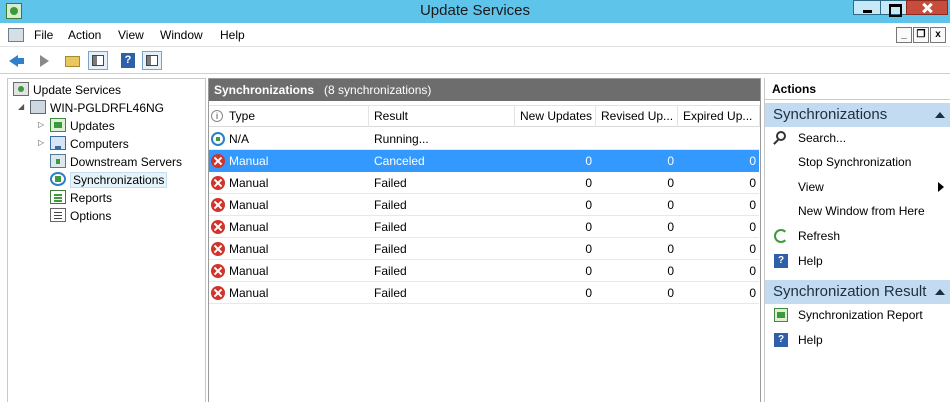 The image size is (950, 402). I want to click on window-title: Update Services, so click(475, 10).